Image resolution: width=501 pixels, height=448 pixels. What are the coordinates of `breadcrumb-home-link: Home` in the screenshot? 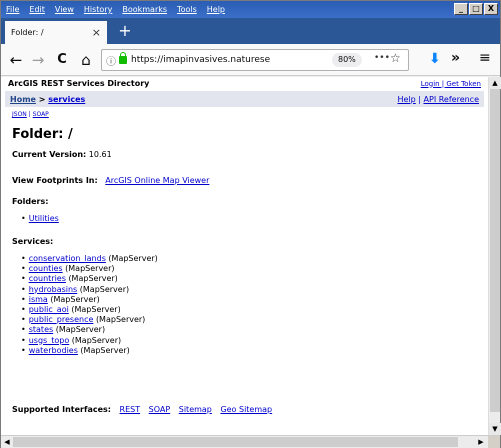 It's located at (23, 99).